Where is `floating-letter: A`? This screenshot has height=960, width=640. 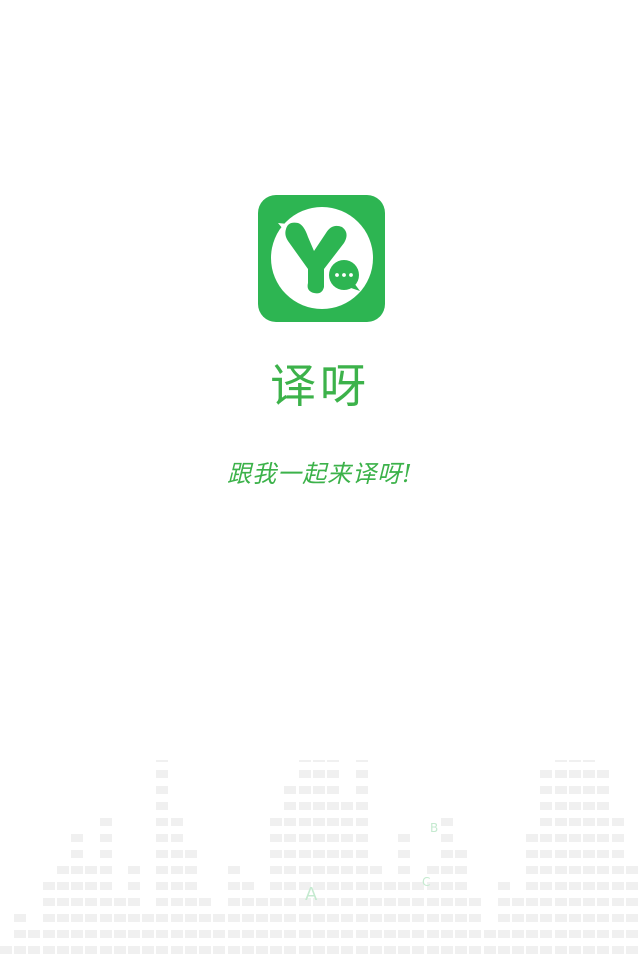 floating-letter: A is located at coordinates (311, 894).